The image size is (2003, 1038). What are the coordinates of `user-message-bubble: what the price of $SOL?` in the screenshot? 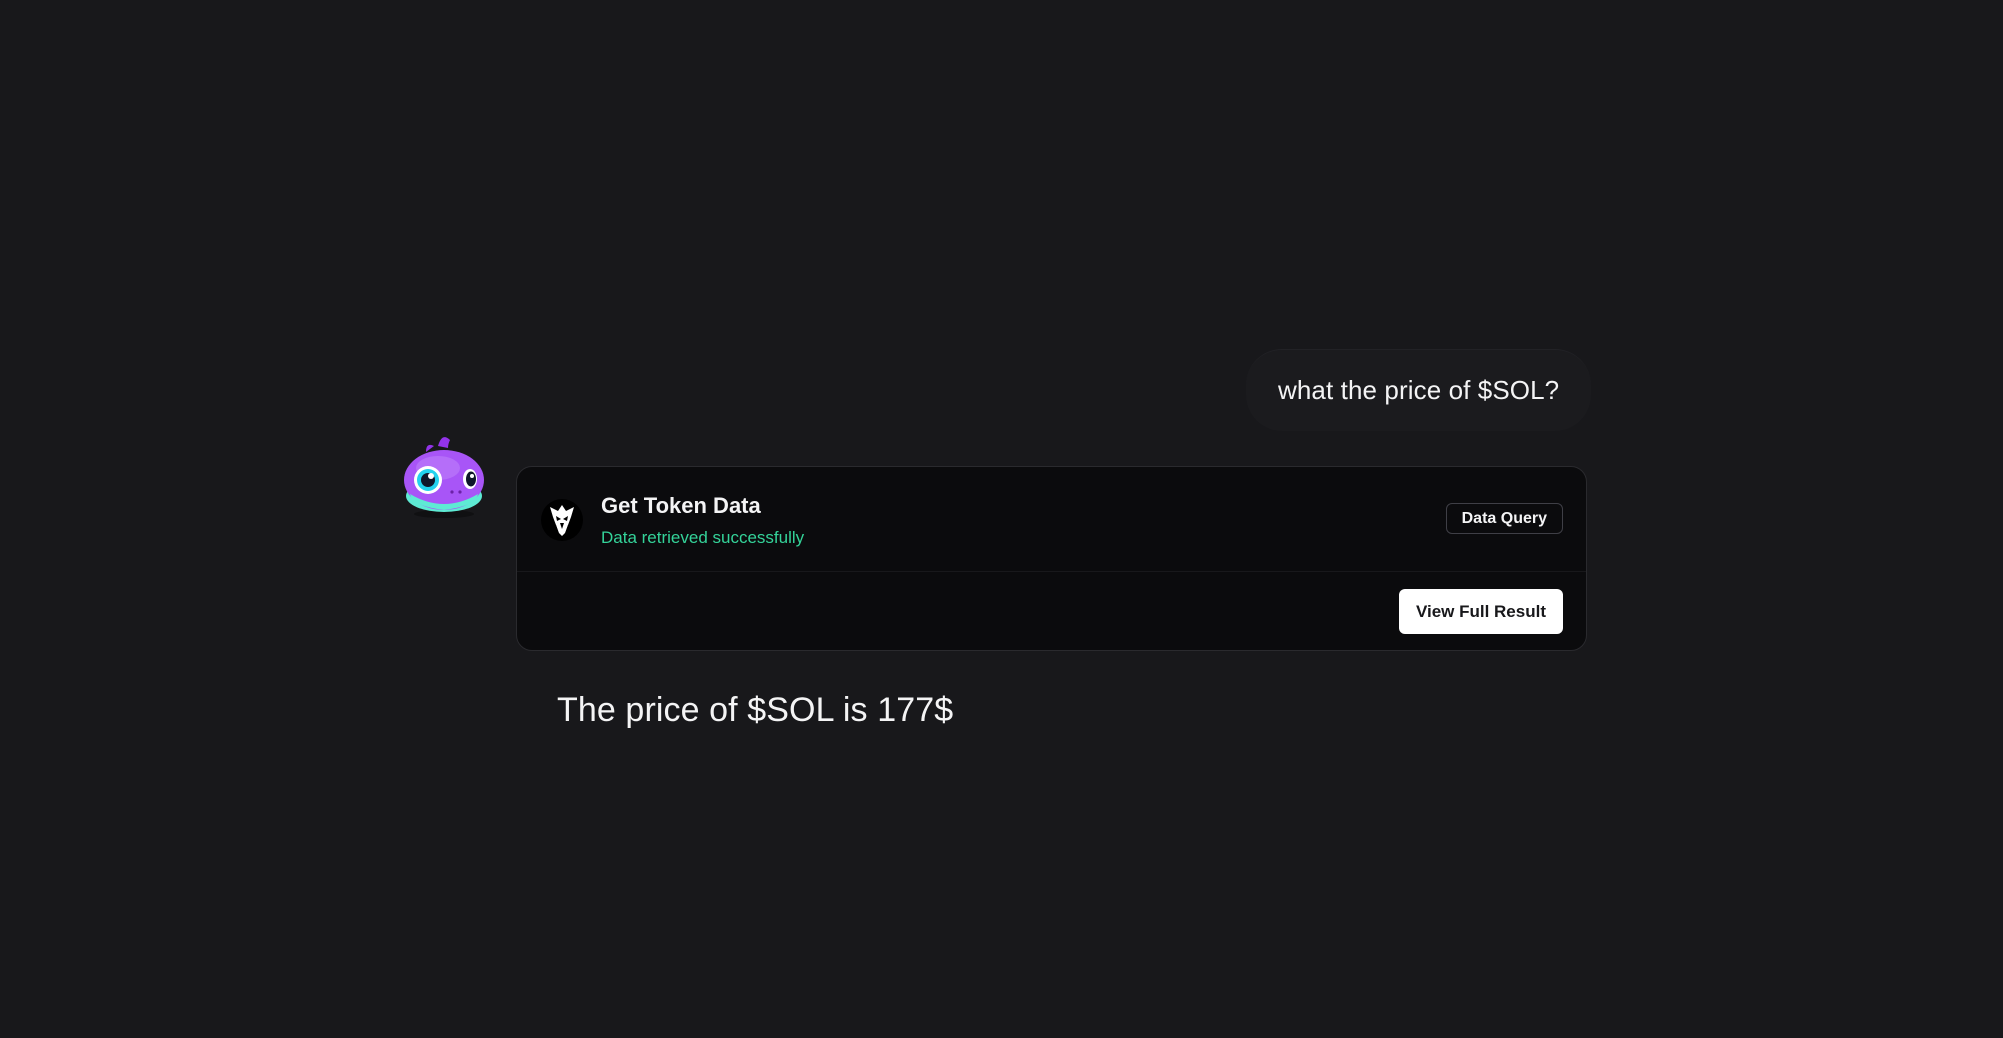 It's located at (1419, 390).